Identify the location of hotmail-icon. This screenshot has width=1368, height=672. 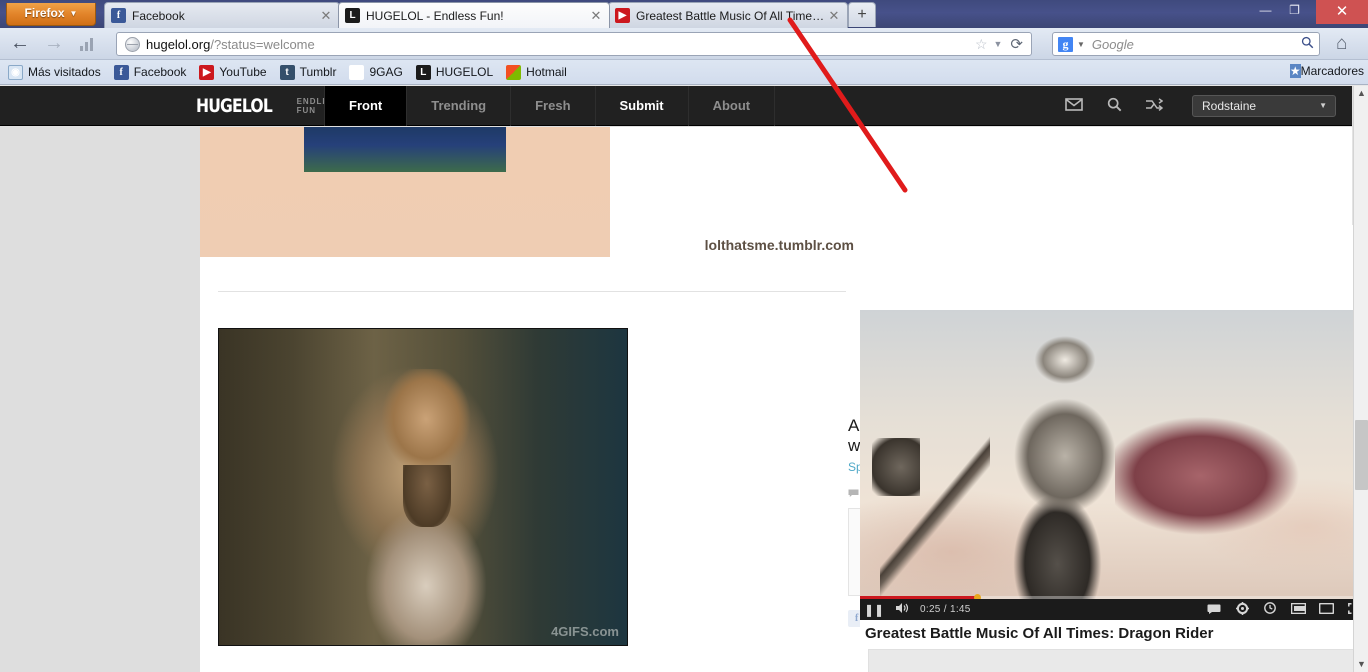
(514, 72).